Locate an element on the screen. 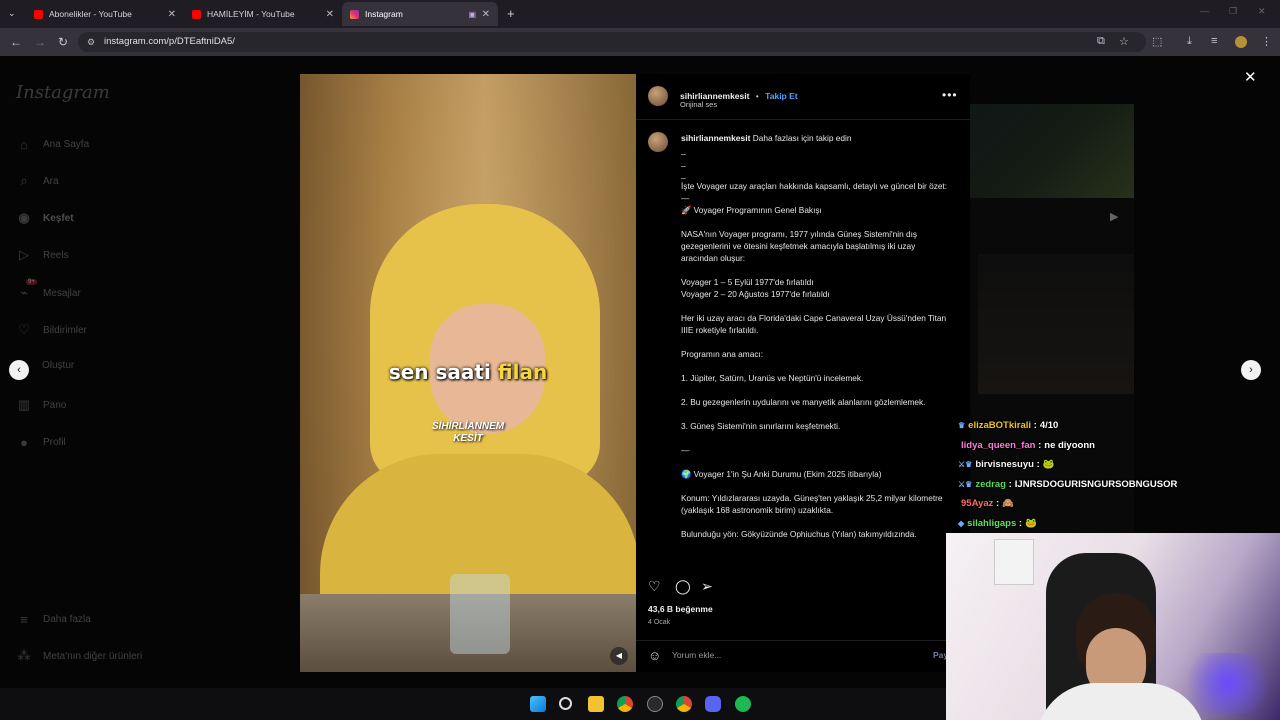 This screenshot has height=720, width=1280. comment-box: ☺ Pay is located at coordinates (803, 656).